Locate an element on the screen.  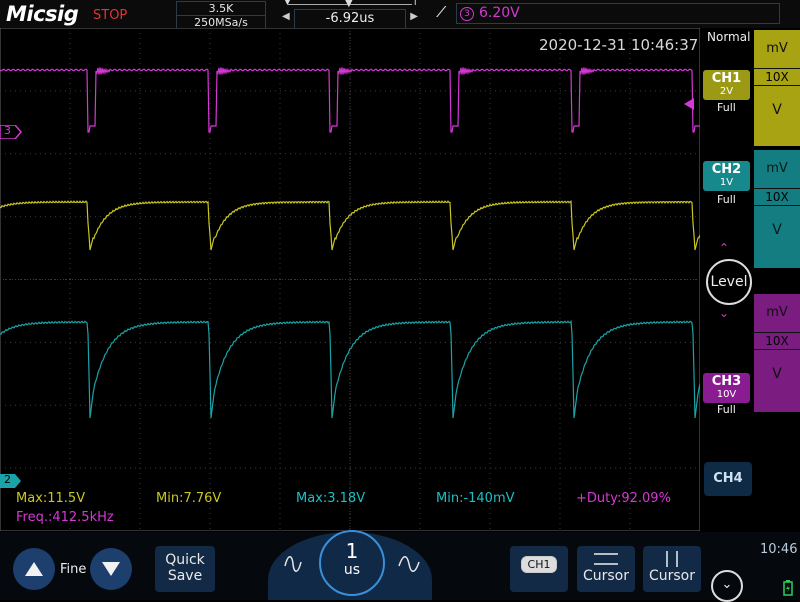
view-pointer-icon: ▼ is located at coordinates (349, 4).